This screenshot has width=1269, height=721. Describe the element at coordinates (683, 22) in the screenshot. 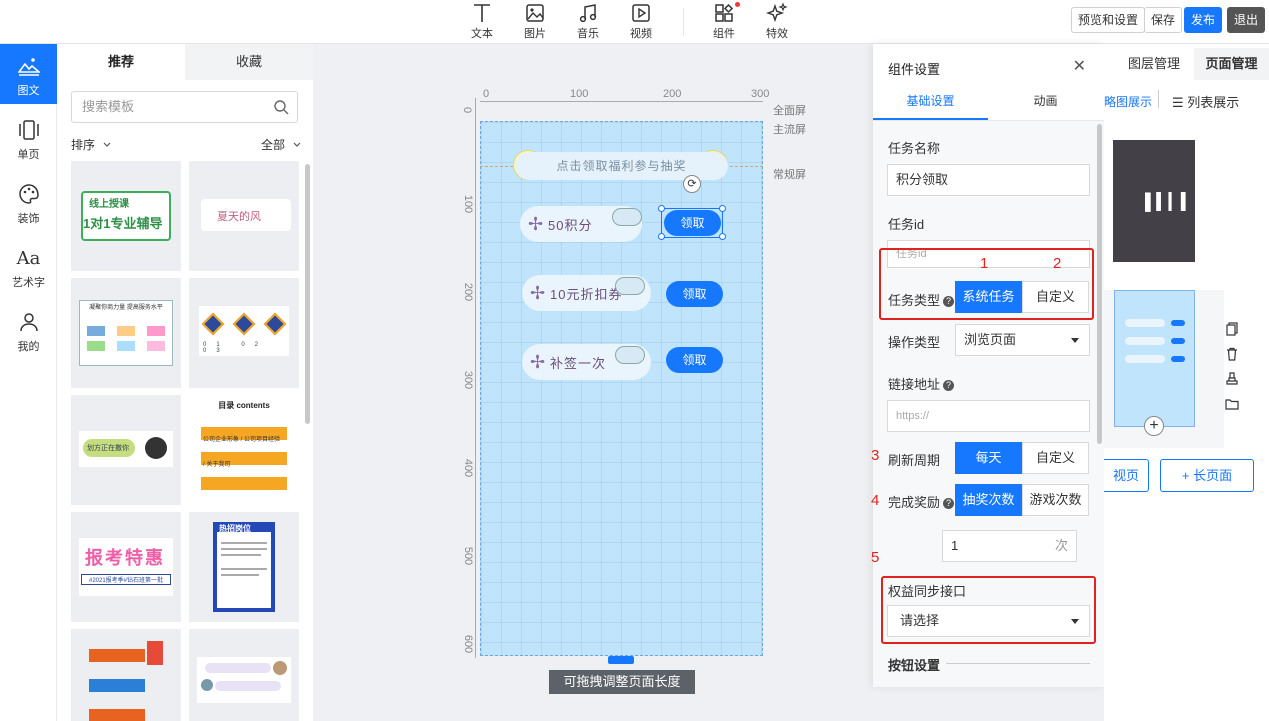

I see `toolbar-divider` at that location.